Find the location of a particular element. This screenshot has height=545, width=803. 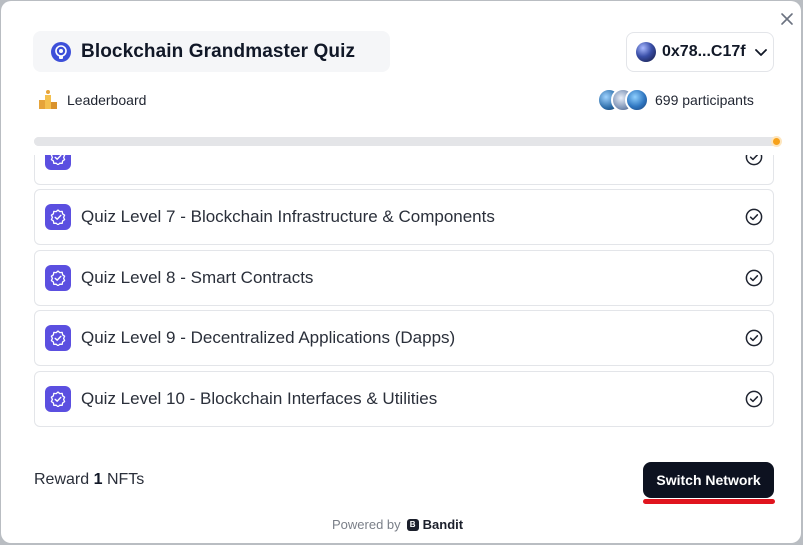

participants-count: 699 participants is located at coordinates (704, 100).